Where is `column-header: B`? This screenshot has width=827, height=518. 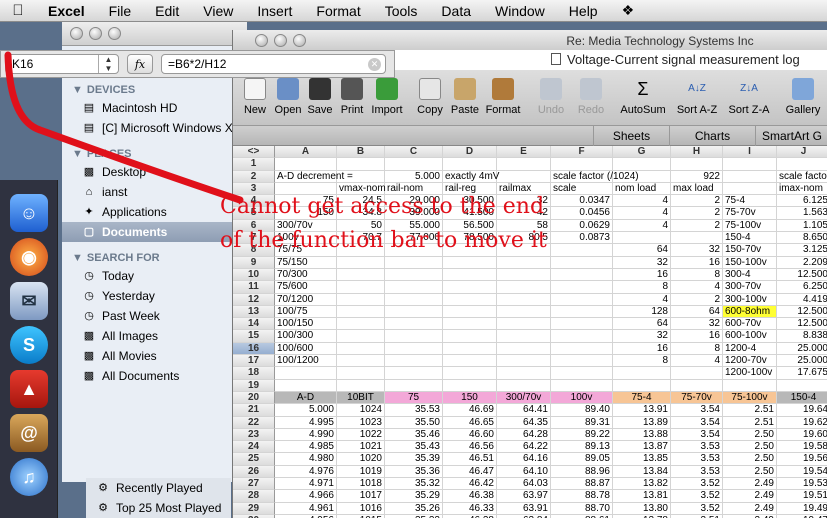 column-header: B is located at coordinates (361, 152).